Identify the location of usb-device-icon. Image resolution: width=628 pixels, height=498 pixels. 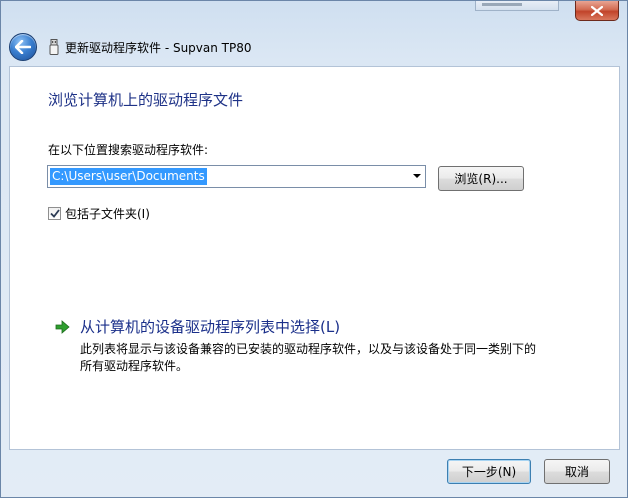
(54, 47).